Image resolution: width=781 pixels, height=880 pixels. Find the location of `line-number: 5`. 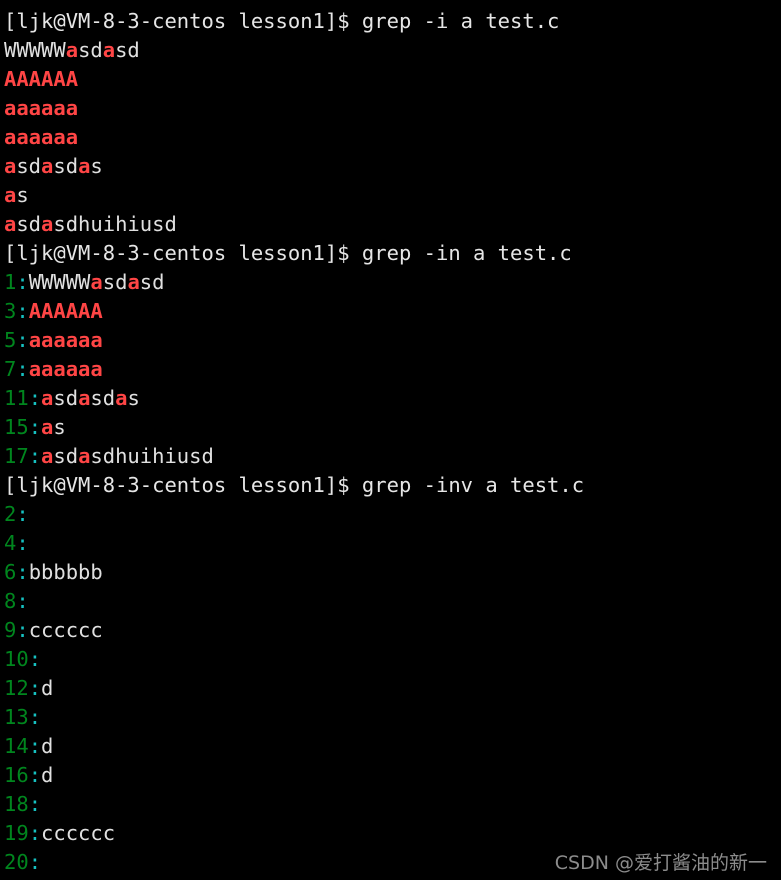

line-number: 5 is located at coordinates (10, 340).